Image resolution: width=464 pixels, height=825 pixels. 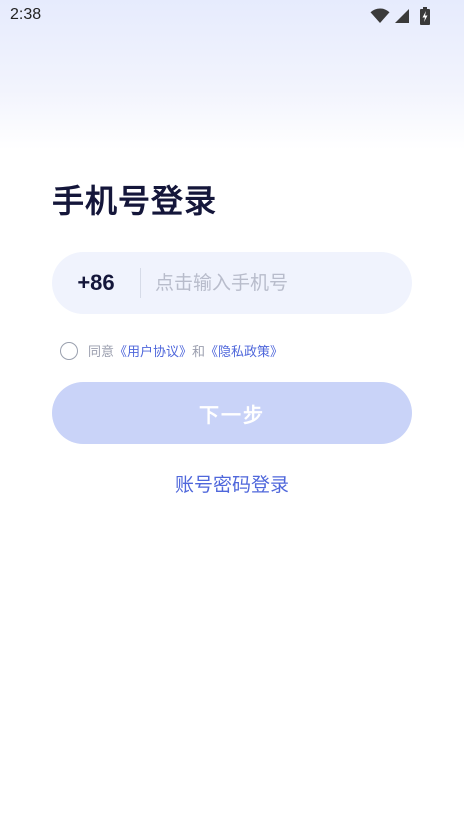 I want to click on status-bar: 2:38, so click(x=232, y=16).